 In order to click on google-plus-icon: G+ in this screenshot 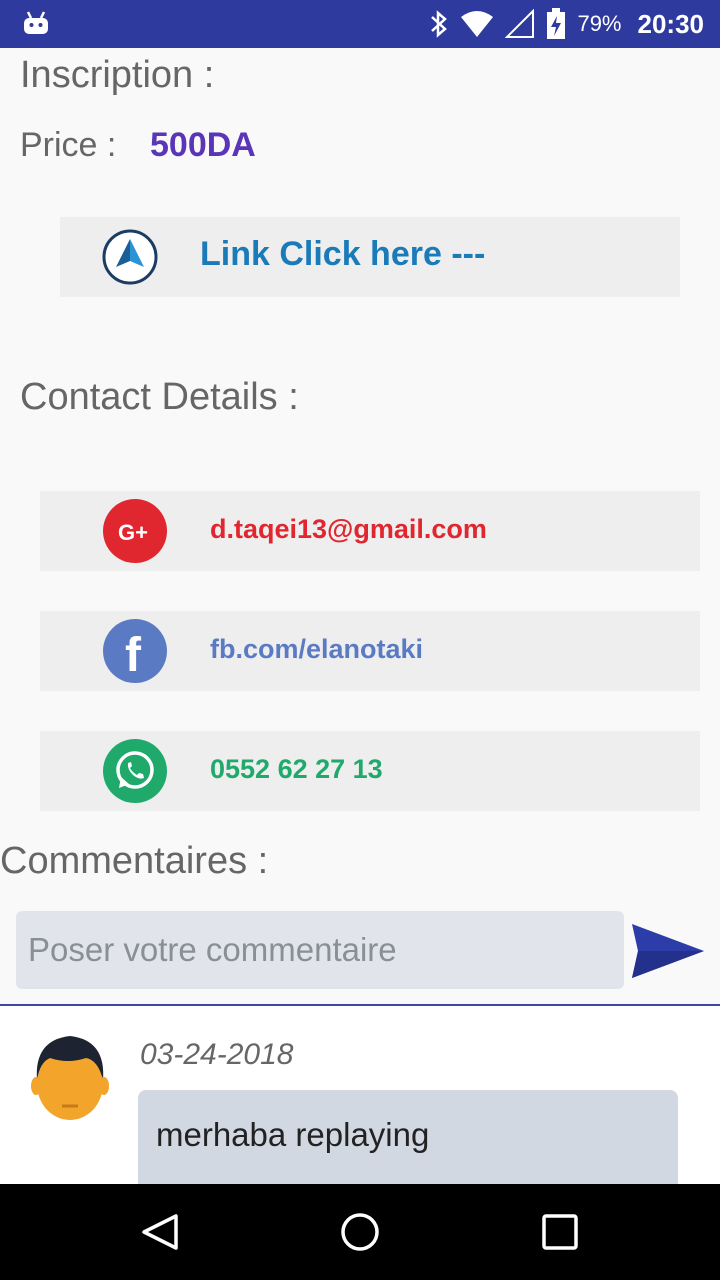, I will do `click(135, 531)`.